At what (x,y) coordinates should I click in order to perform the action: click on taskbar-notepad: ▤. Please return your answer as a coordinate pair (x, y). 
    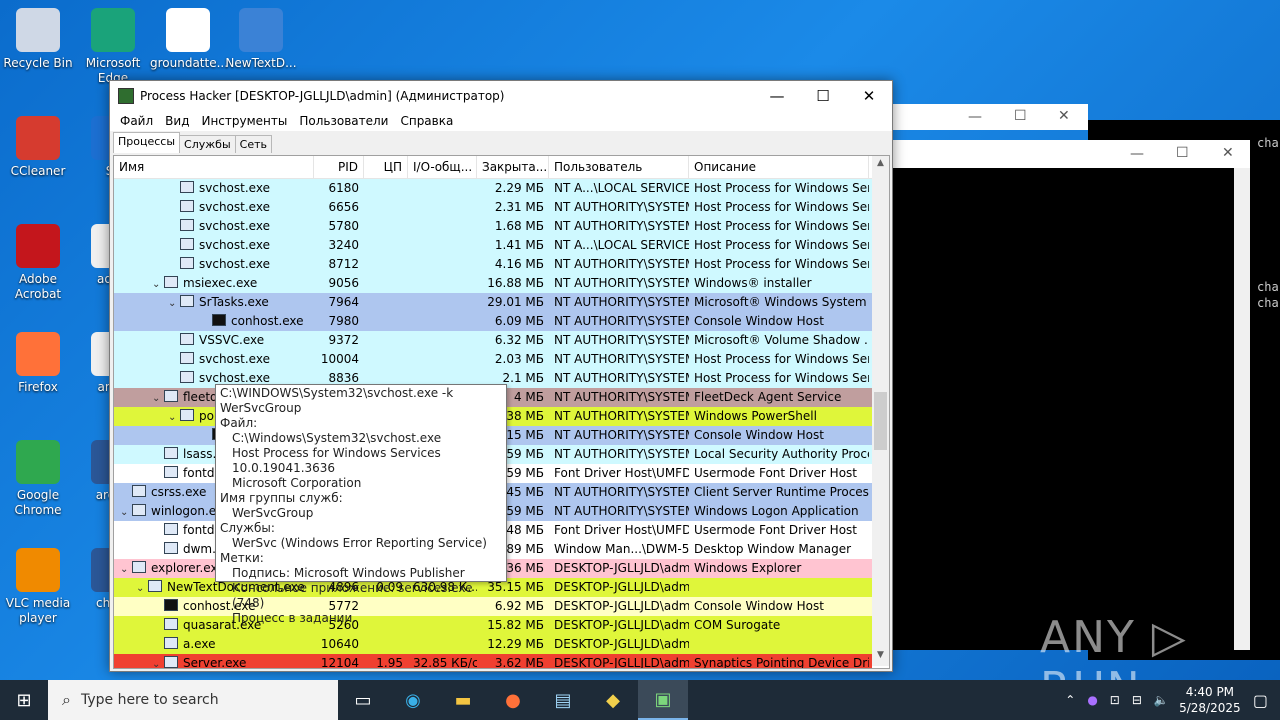
    Looking at the image, I should click on (563, 700).